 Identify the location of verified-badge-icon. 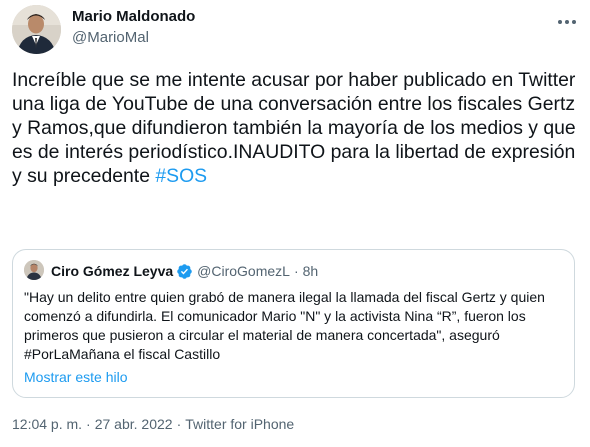
(184, 271).